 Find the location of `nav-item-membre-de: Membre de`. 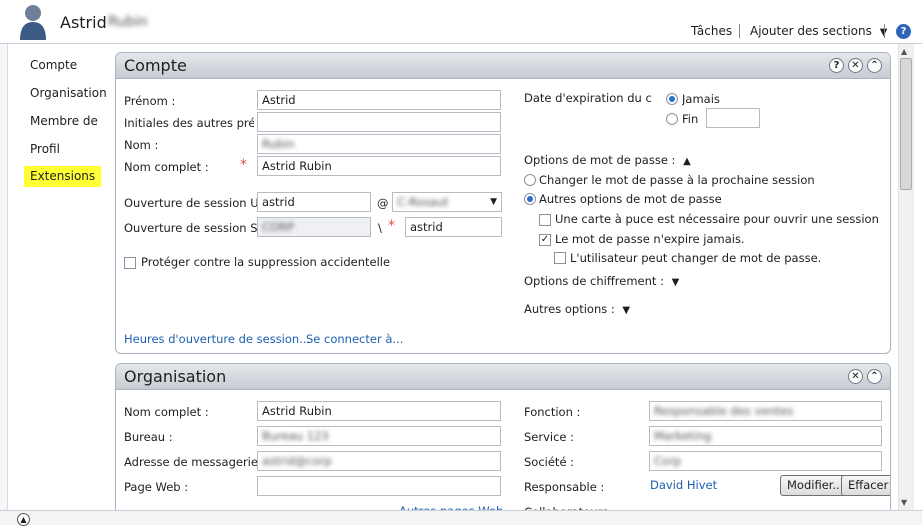

nav-item-membre-de: Membre de is located at coordinates (64, 121).